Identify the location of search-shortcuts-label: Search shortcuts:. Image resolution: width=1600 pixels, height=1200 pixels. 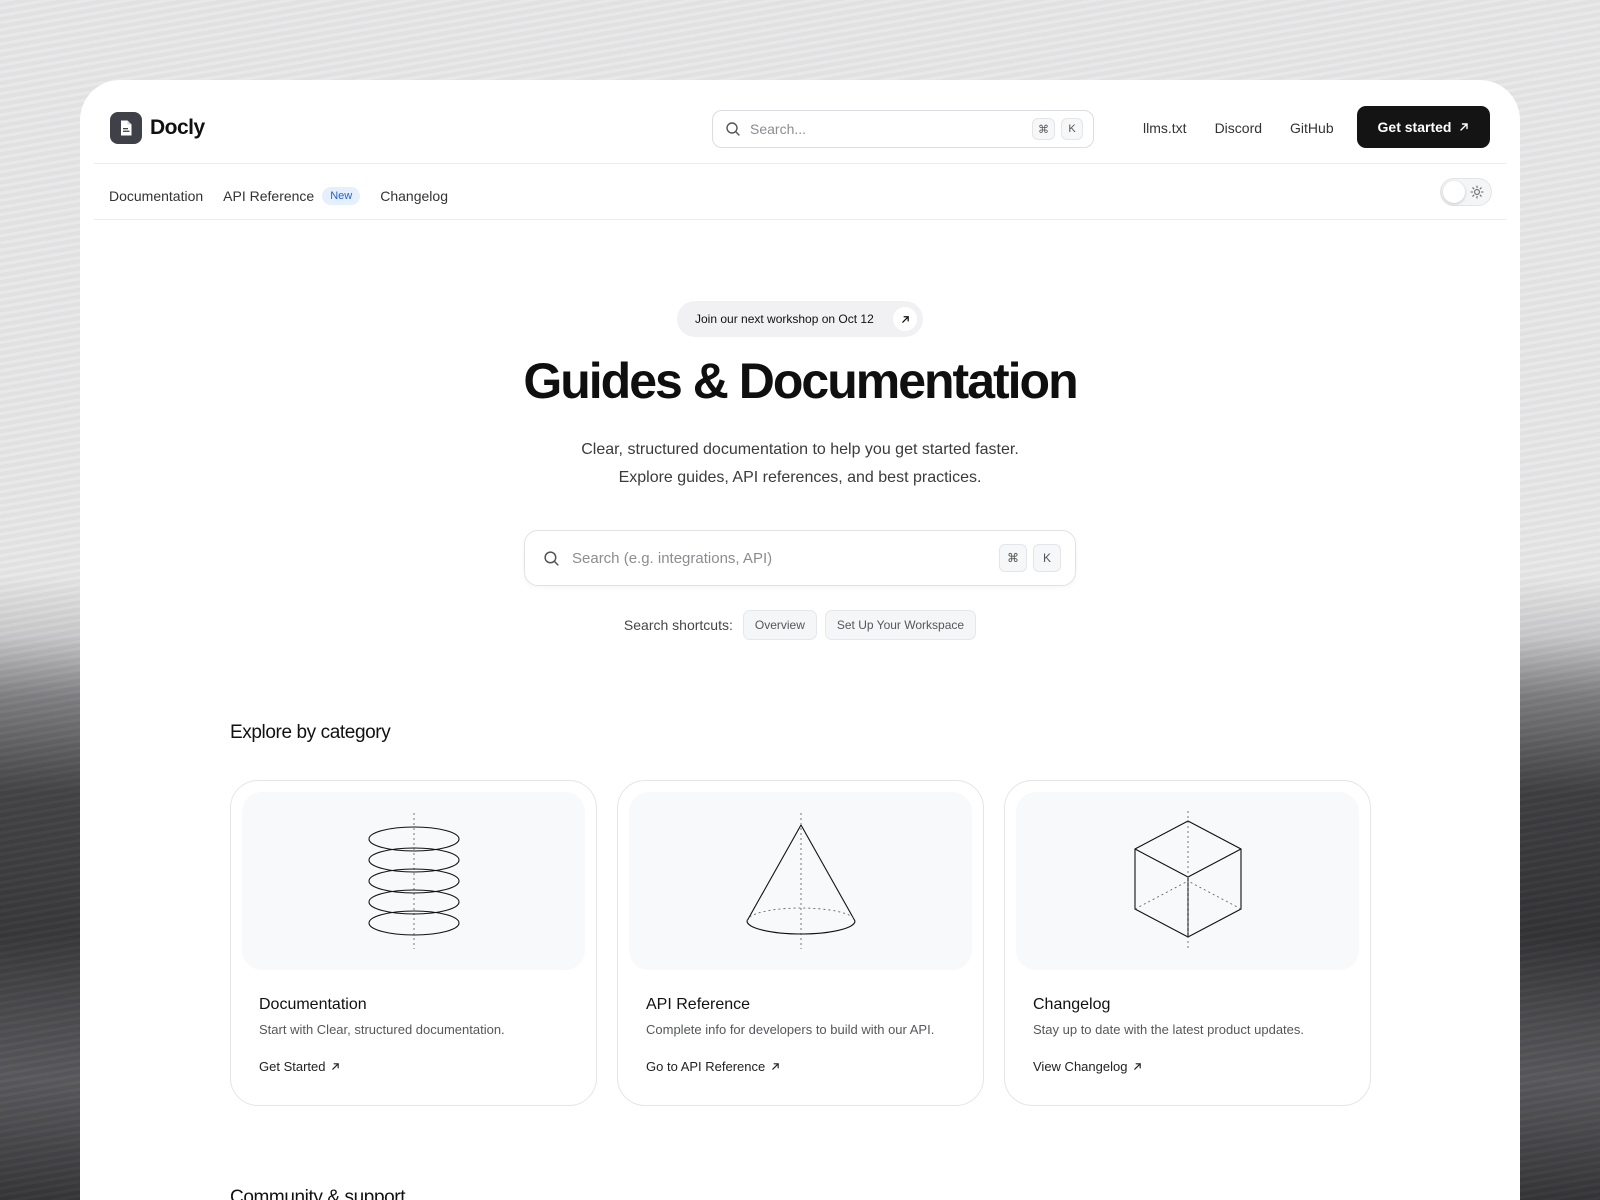
(678, 625).